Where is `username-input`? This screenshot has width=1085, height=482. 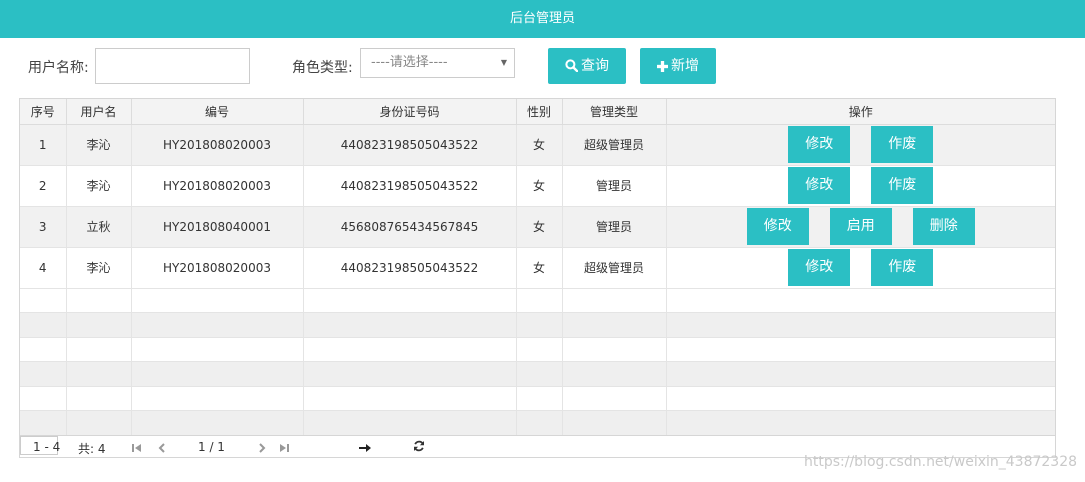 username-input is located at coordinates (172, 66).